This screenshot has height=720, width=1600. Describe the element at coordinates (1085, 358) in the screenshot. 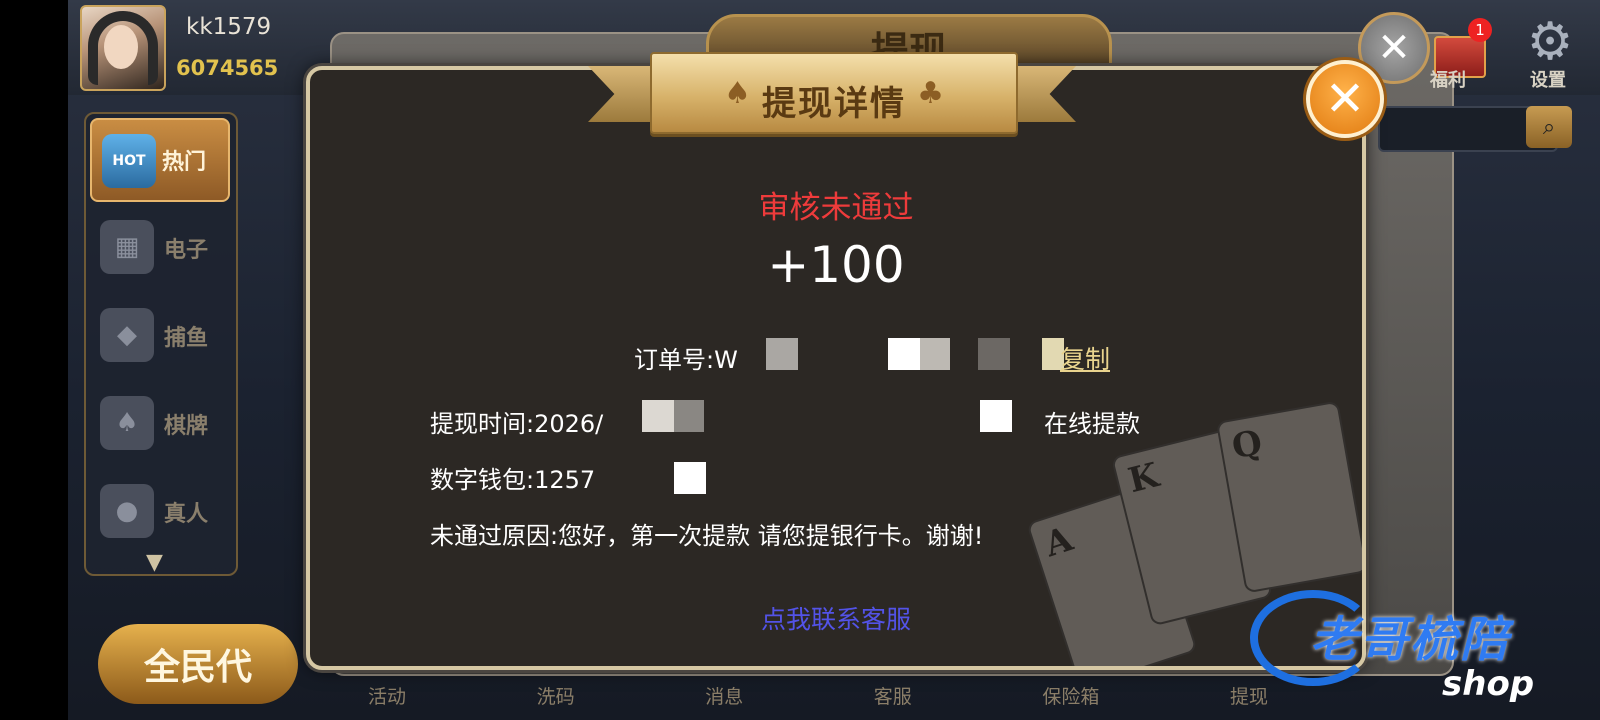

I see `copy-order-link: 复制` at that location.